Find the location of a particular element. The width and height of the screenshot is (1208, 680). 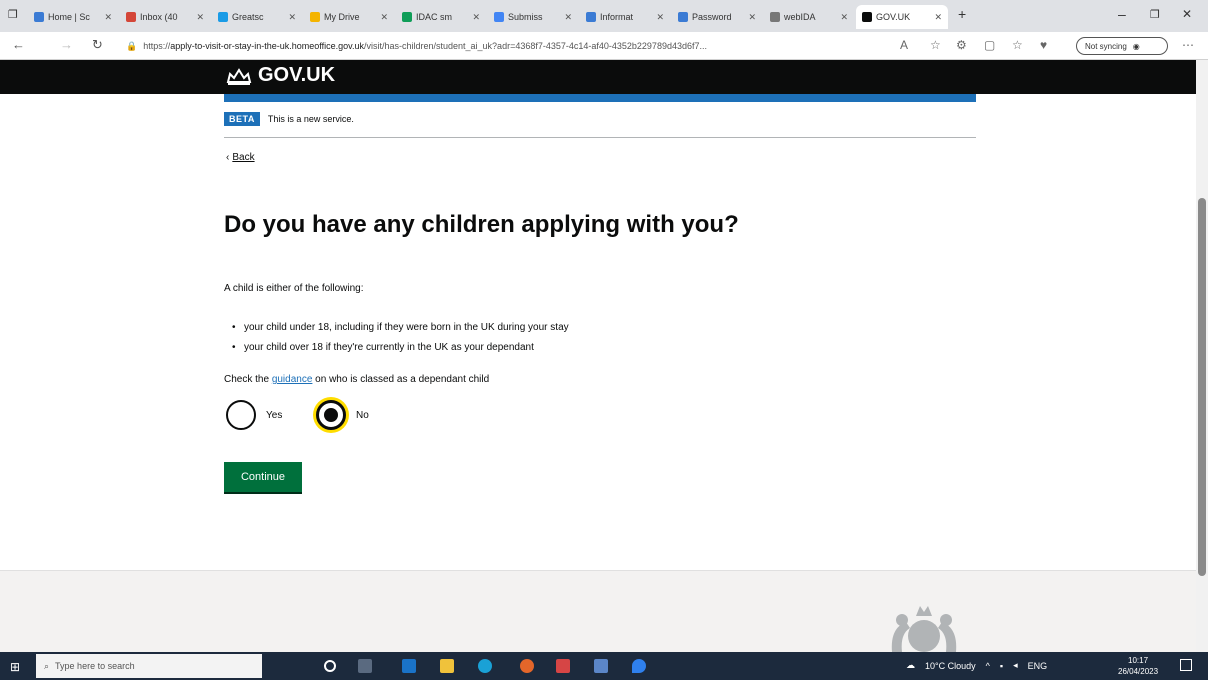

lock-icon: 🔒 is located at coordinates (132, 45).